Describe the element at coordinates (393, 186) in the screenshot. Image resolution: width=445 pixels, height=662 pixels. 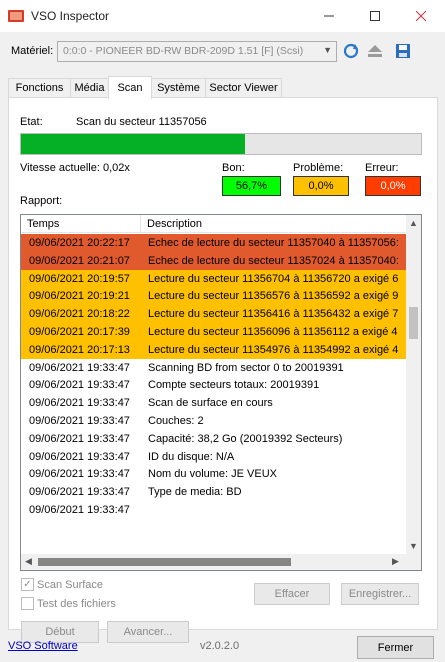
I see `erreur-value-box: 0,0%` at that location.